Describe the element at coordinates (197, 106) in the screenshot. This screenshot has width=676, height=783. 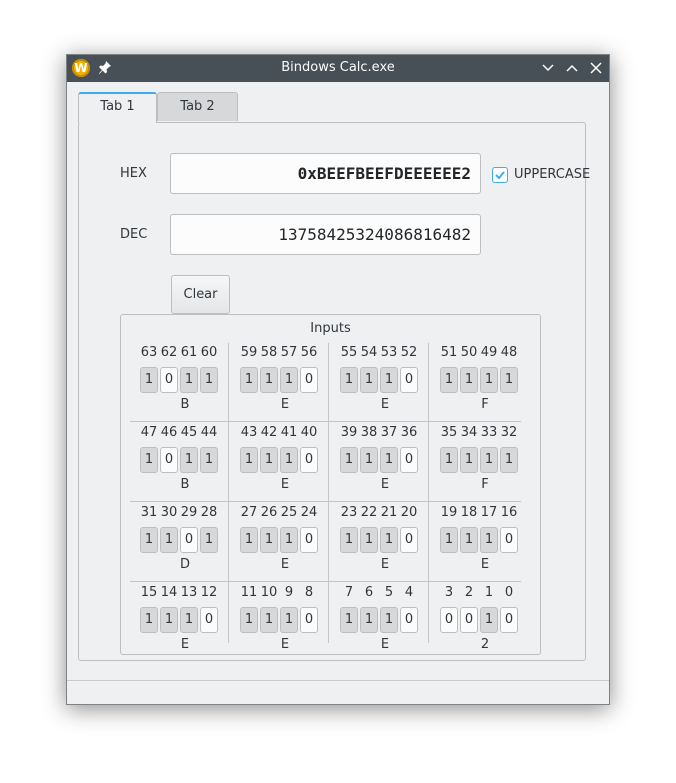
I see `tab-2: Tab 2` at that location.